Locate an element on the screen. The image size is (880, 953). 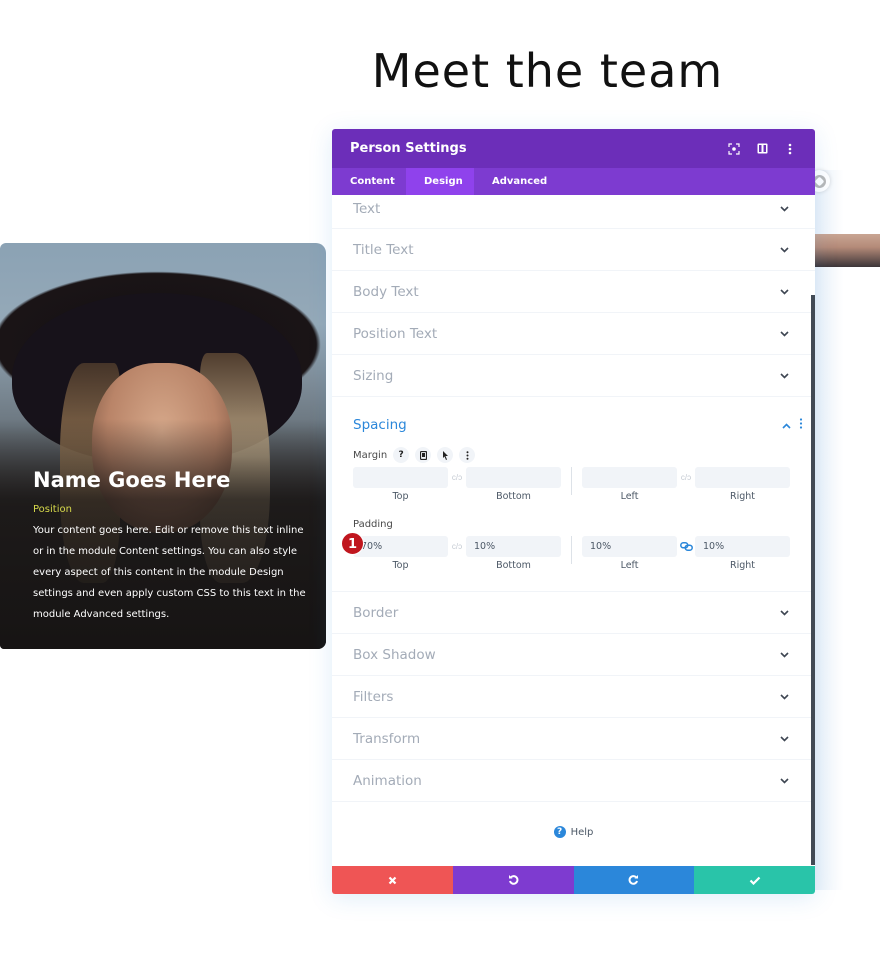
help-icon: ? is located at coordinates (401, 455).